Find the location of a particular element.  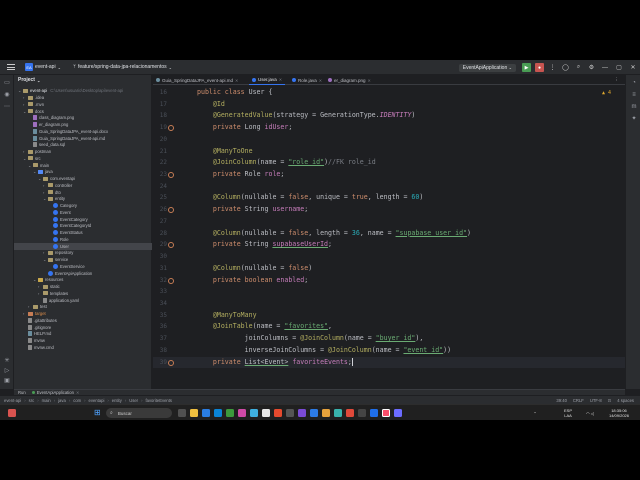

account-button: ◯ is located at coordinates (565, 67).